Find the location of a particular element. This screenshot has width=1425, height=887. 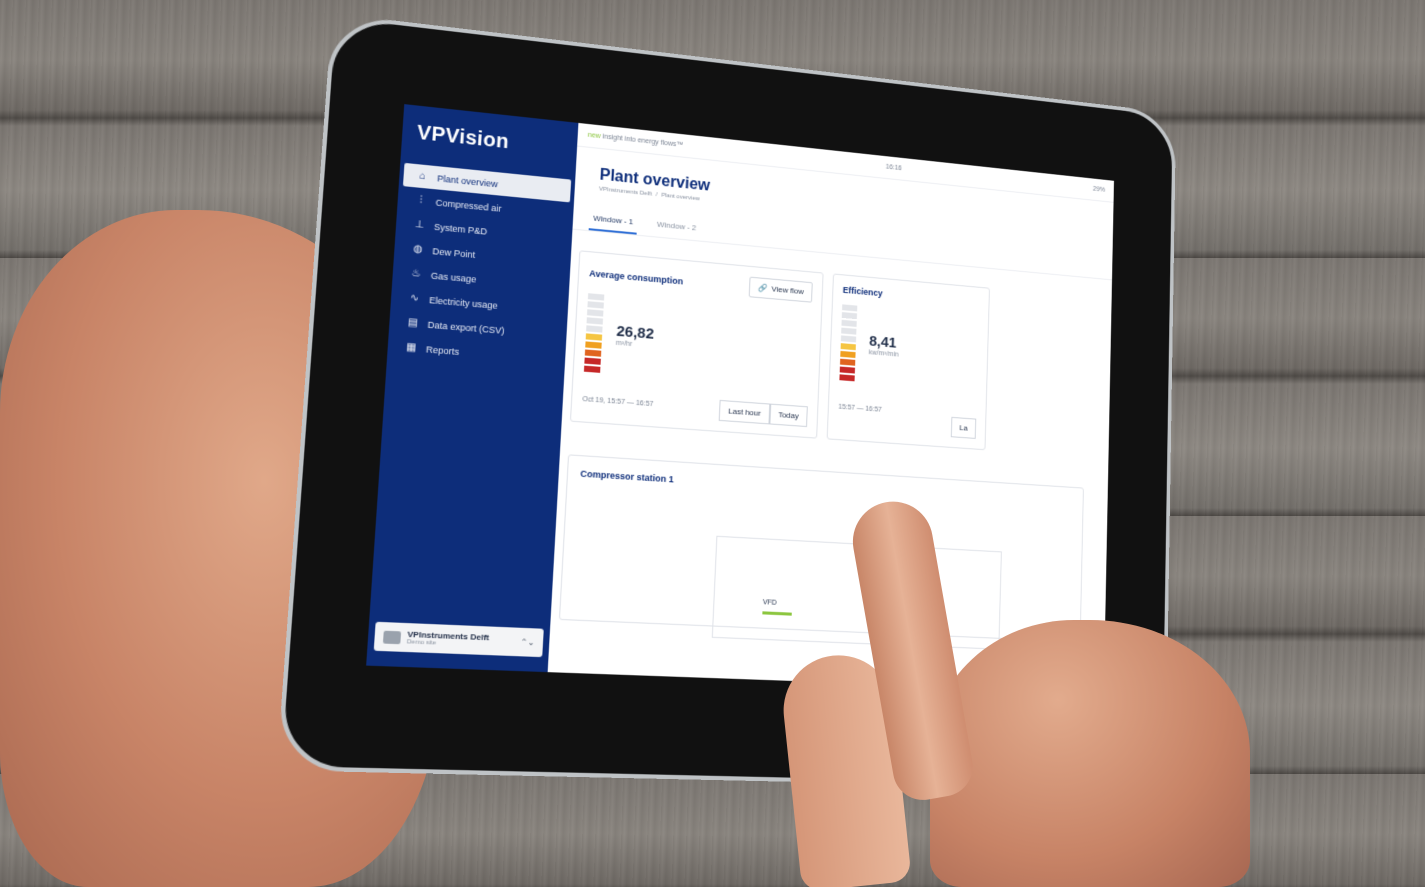

view-flow-label: View flow is located at coordinates (787, 290).